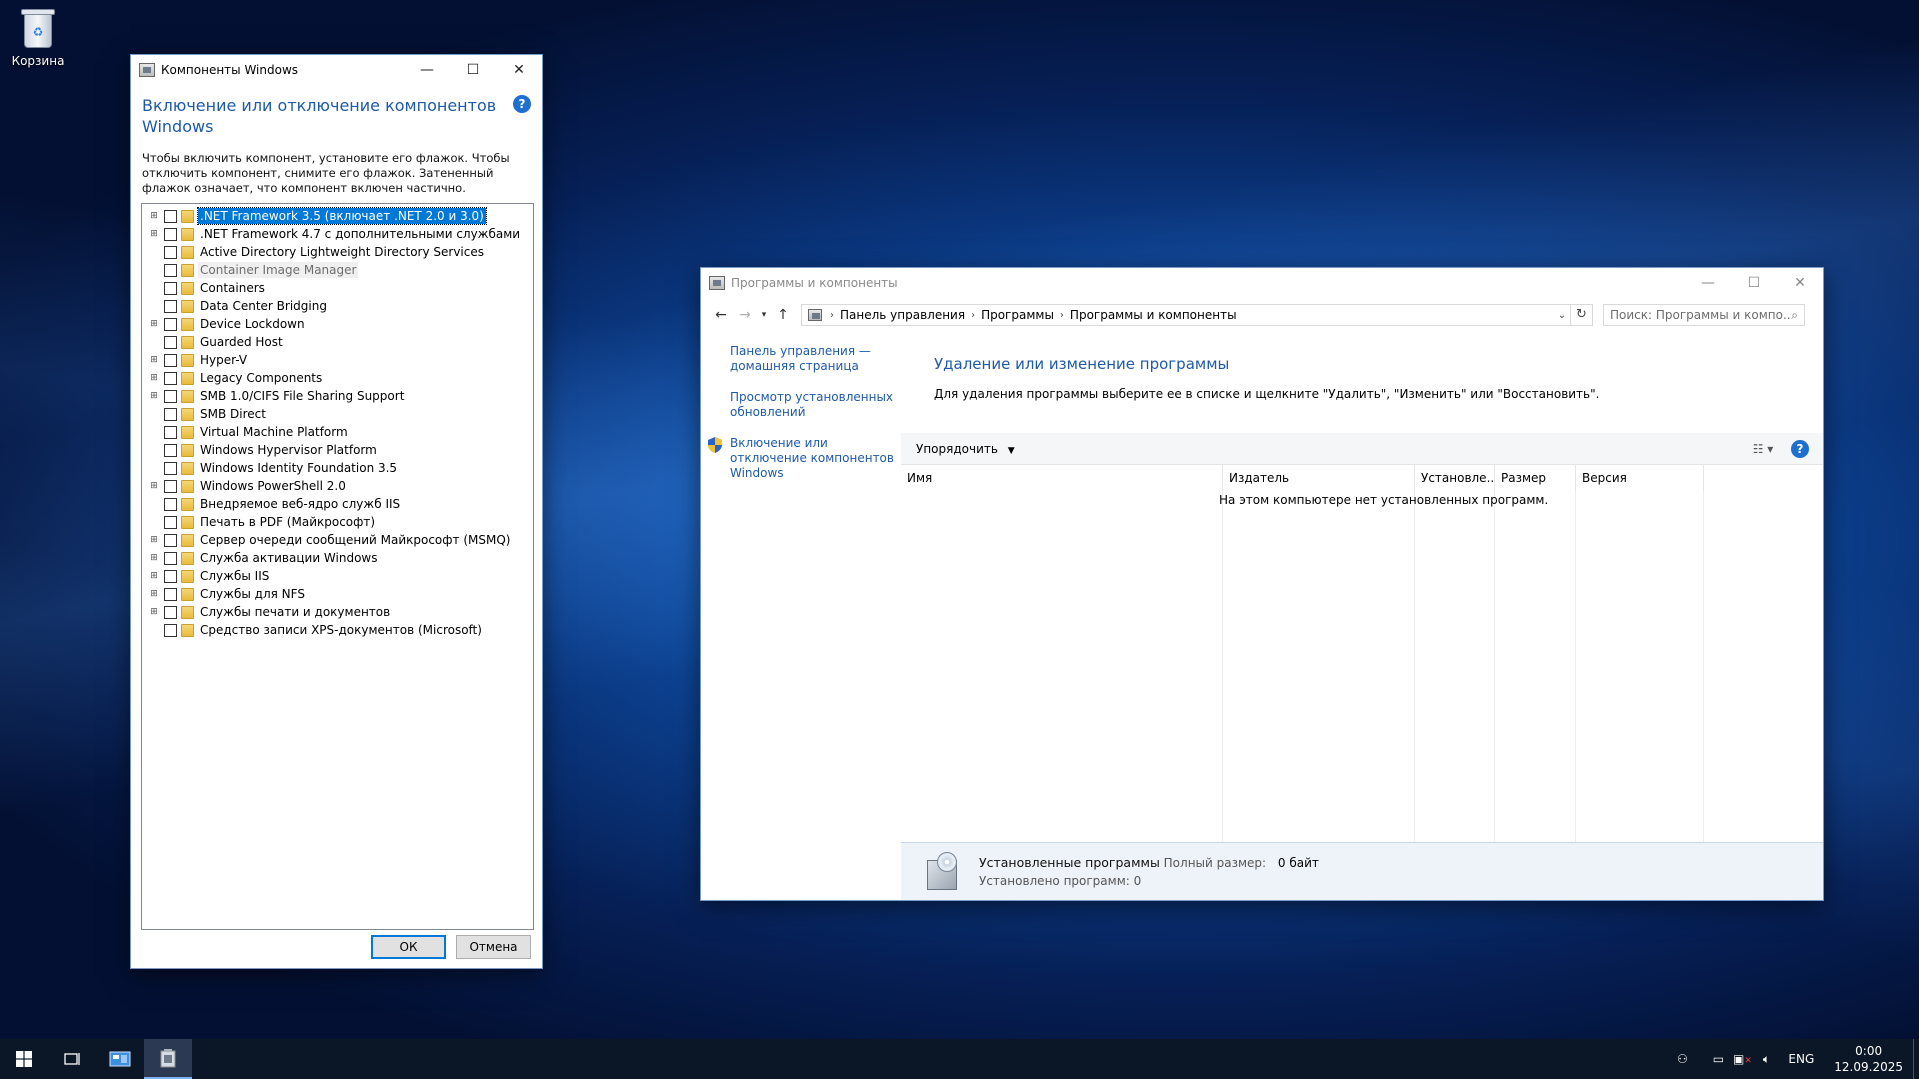  I want to click on view-installed-updates-link: Просмотр установленных обновлений, so click(801, 405).